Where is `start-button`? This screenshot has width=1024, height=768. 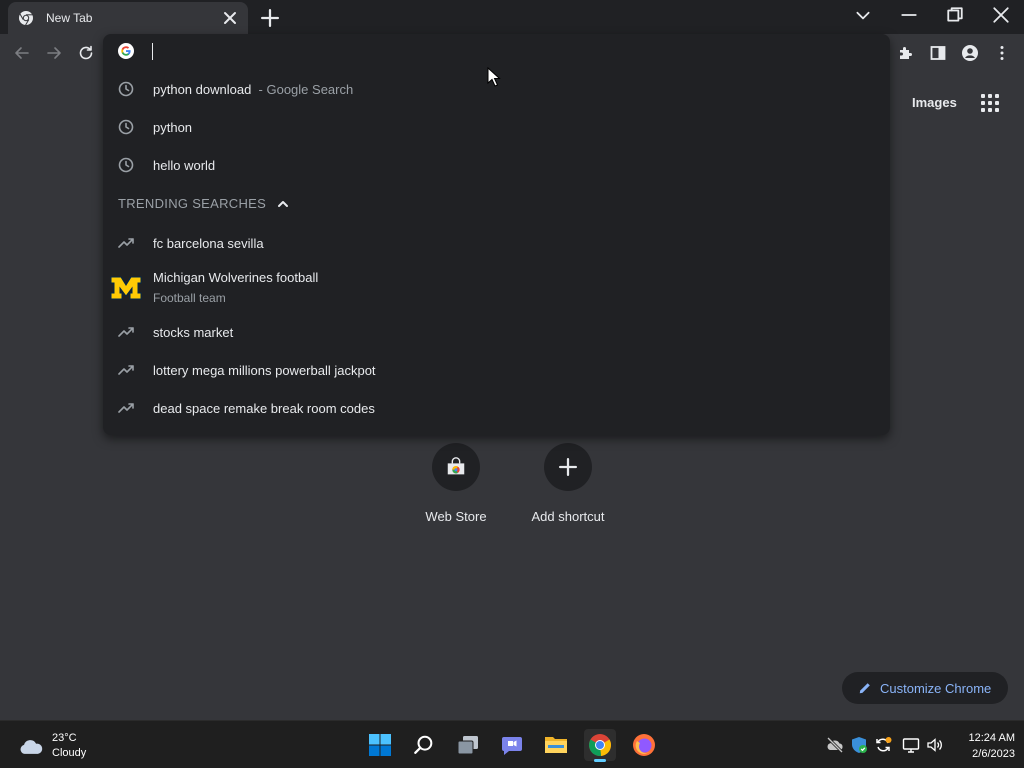 start-button is located at coordinates (380, 745).